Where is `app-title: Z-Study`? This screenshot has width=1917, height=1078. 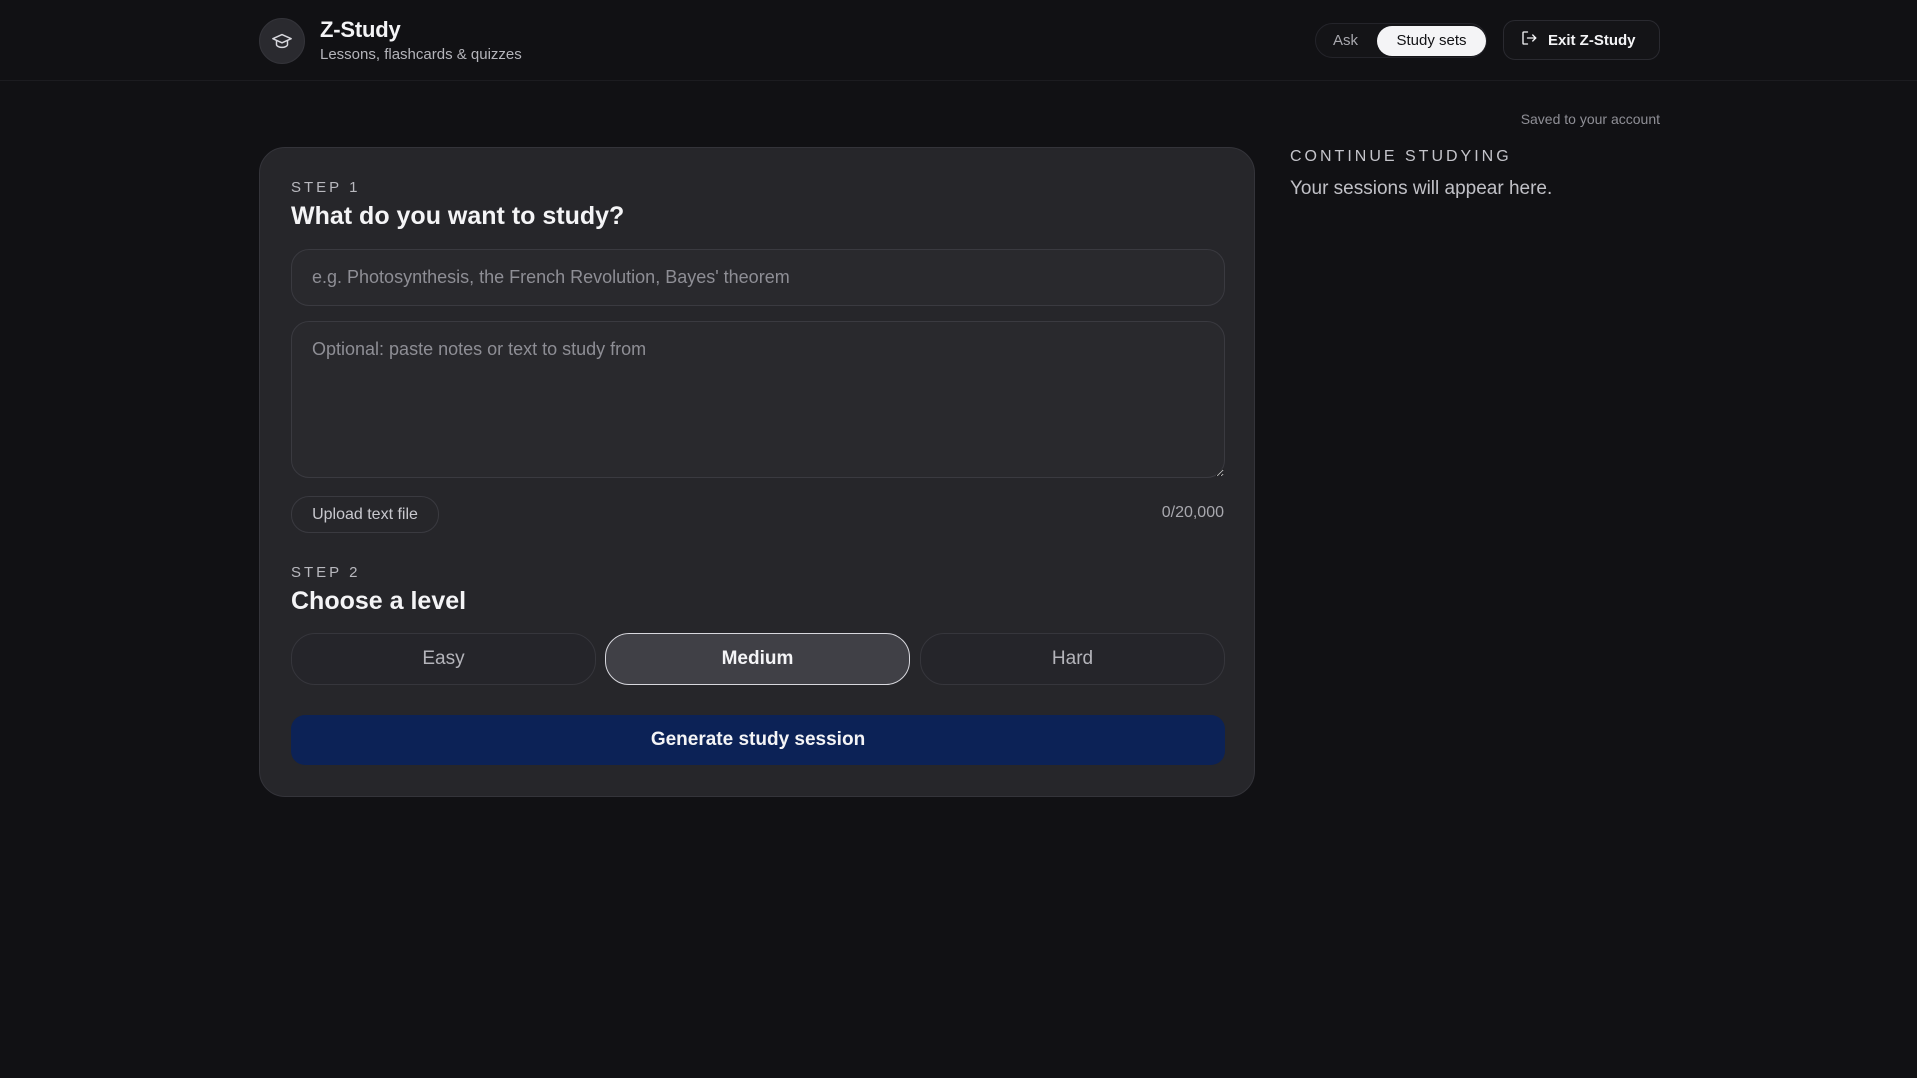 app-title: Z-Study is located at coordinates (360, 29).